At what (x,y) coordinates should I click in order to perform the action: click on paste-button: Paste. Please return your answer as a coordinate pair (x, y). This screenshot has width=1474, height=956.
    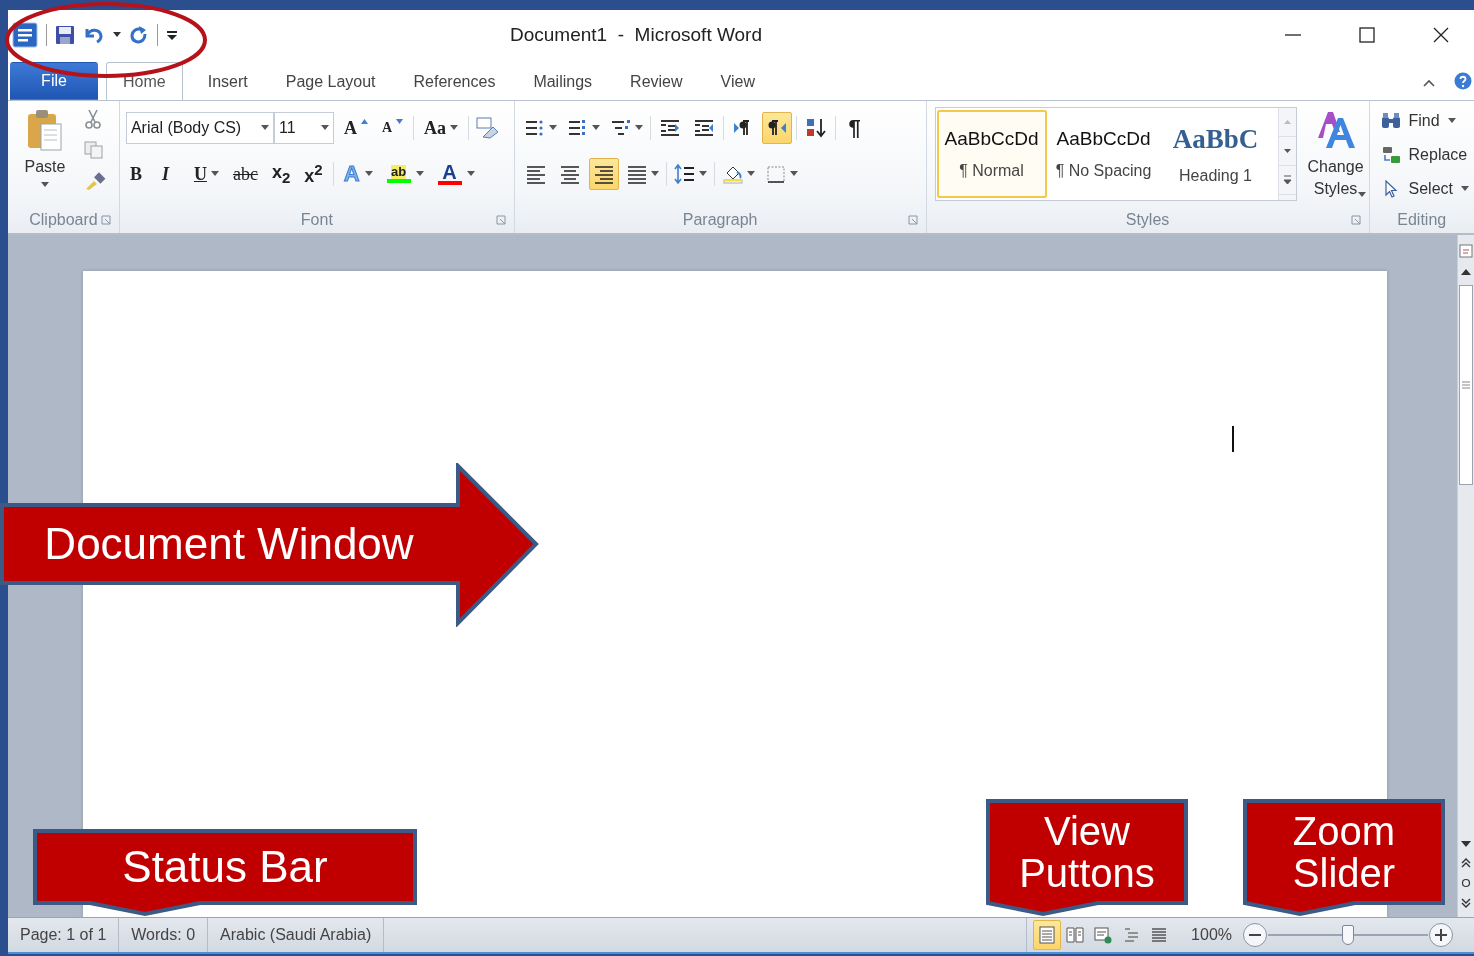
    Looking at the image, I should click on (45, 157).